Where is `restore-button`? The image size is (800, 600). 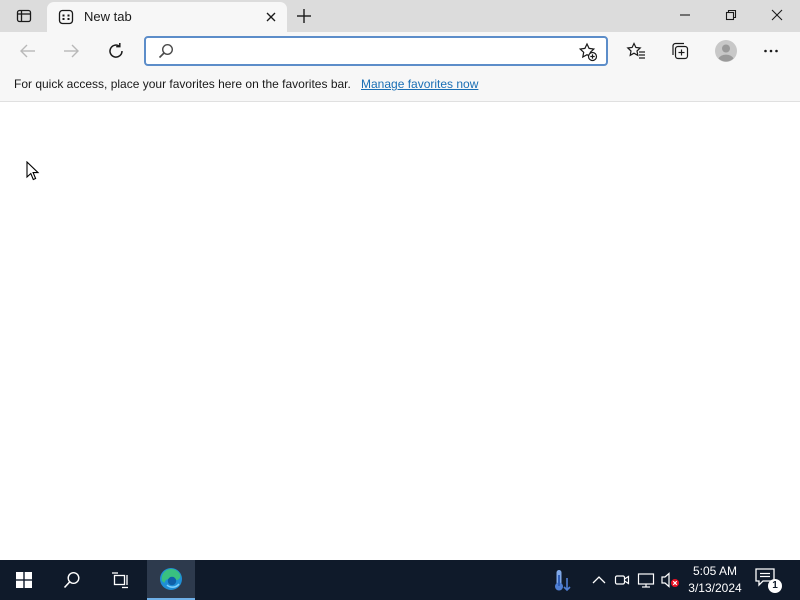
restore-button is located at coordinates (731, 15).